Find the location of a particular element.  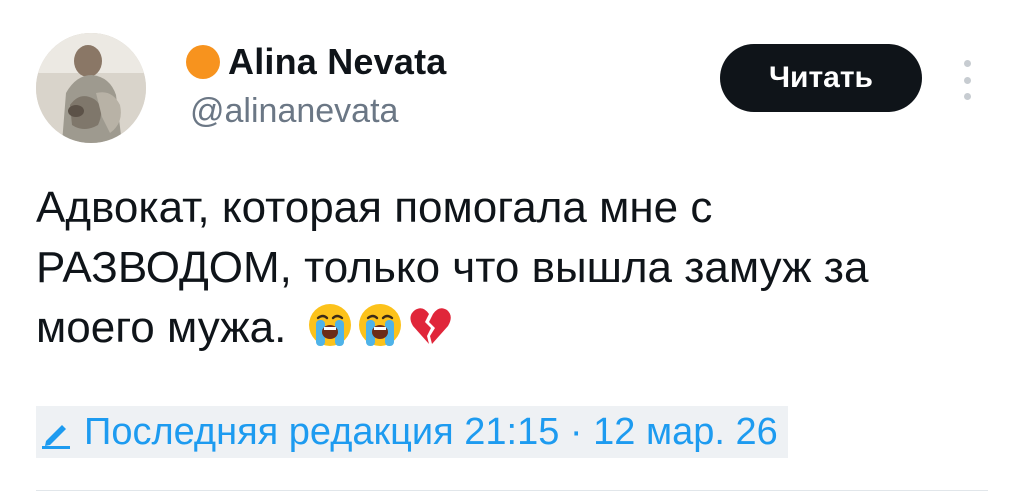

profile-photo is located at coordinates (91, 88).